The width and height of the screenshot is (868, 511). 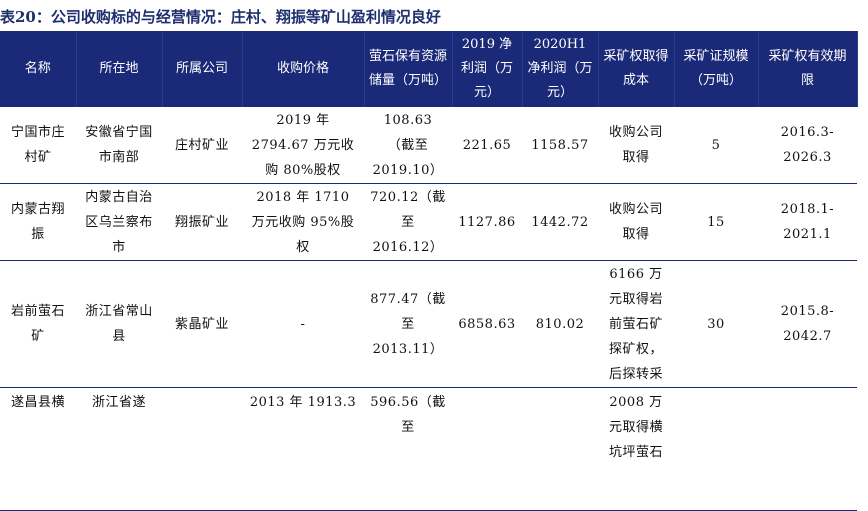 I want to click on cell-company: 翔振矿业, so click(x=202, y=222).